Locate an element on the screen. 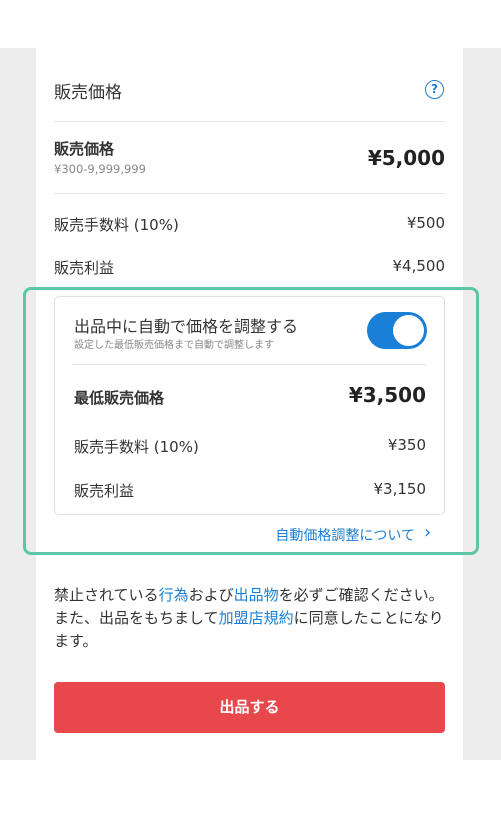  fee-label: 販売手数料 (10%) is located at coordinates (116, 225).